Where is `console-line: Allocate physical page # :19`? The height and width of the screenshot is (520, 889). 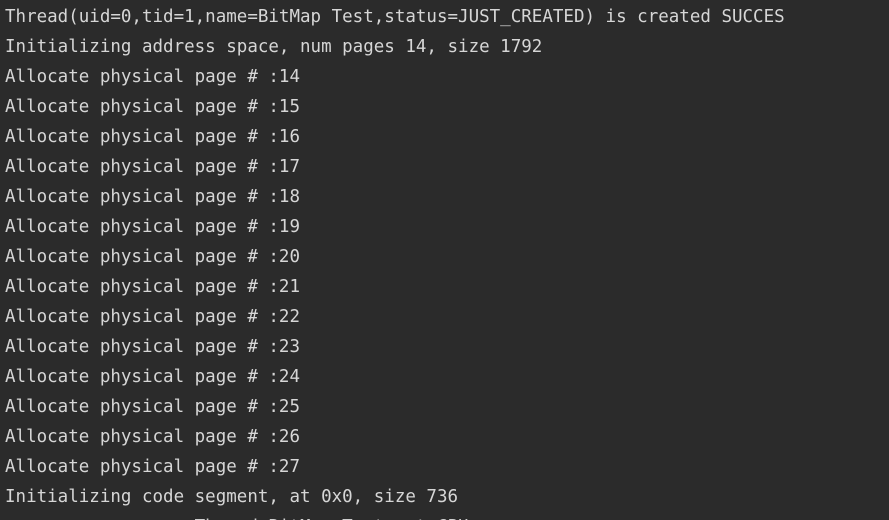 console-line: Allocate physical page # :19 is located at coordinates (153, 227).